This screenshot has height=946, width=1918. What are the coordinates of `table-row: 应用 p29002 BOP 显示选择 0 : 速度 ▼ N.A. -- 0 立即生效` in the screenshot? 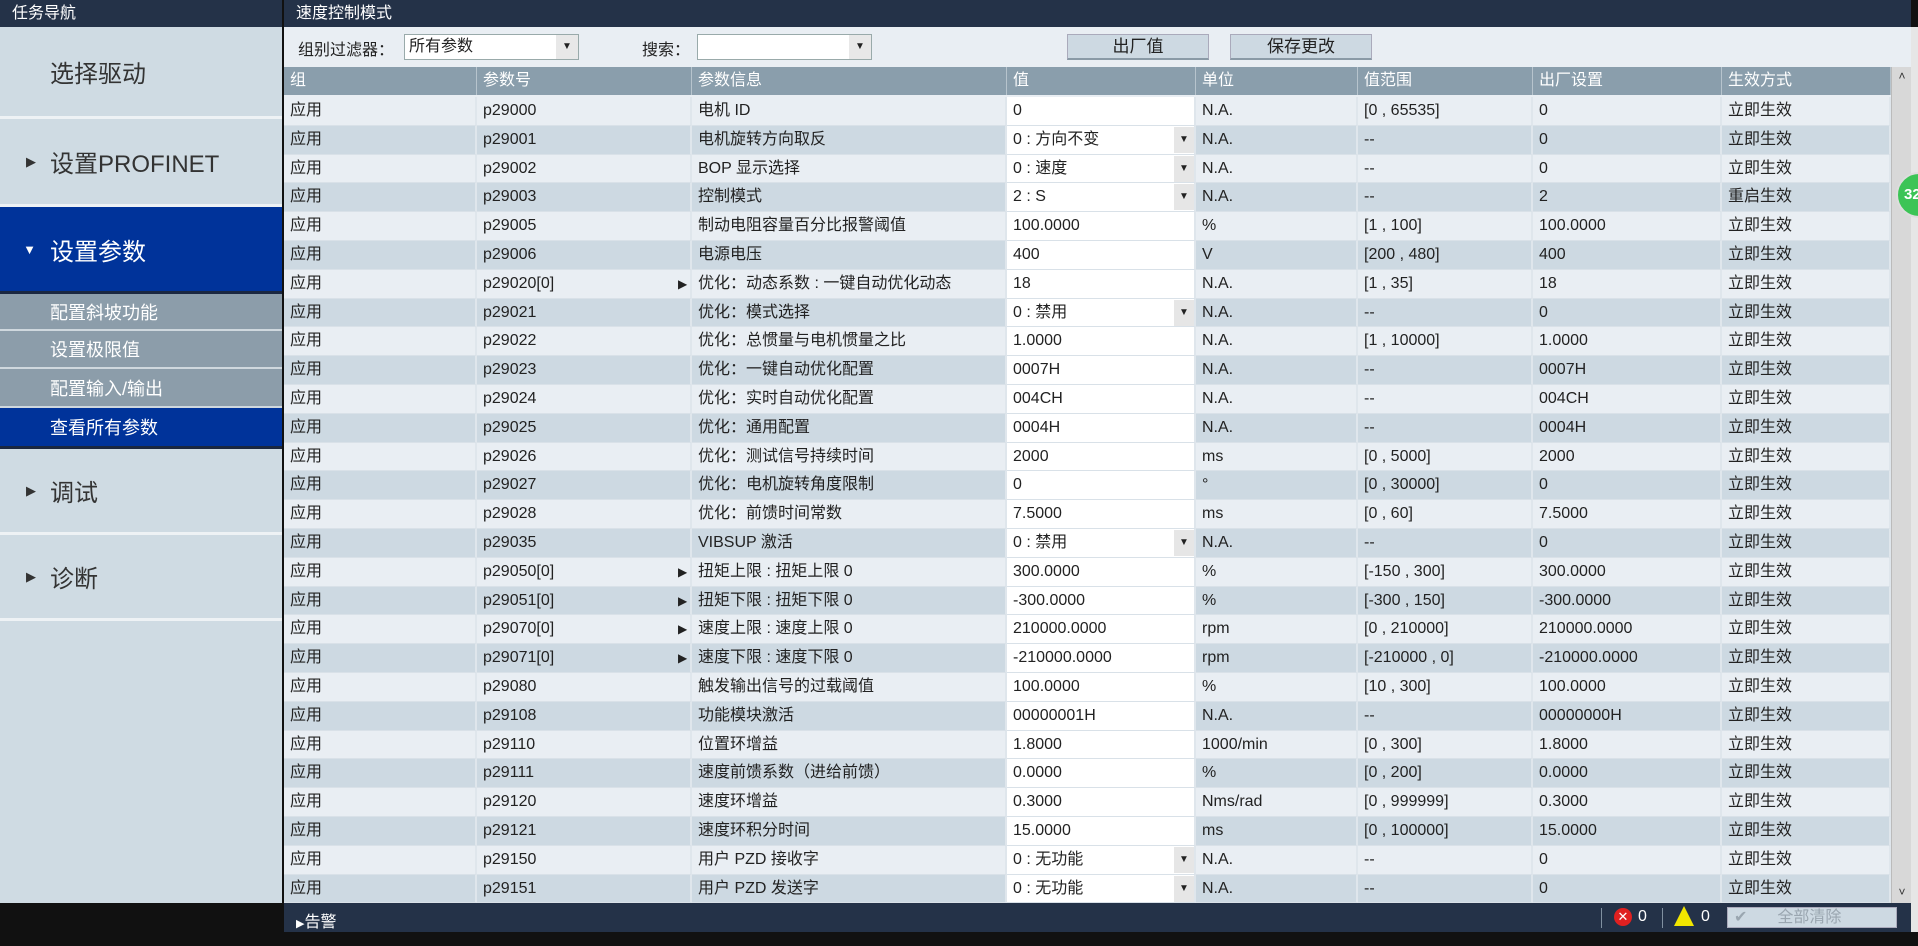 It's located at (1087, 169).